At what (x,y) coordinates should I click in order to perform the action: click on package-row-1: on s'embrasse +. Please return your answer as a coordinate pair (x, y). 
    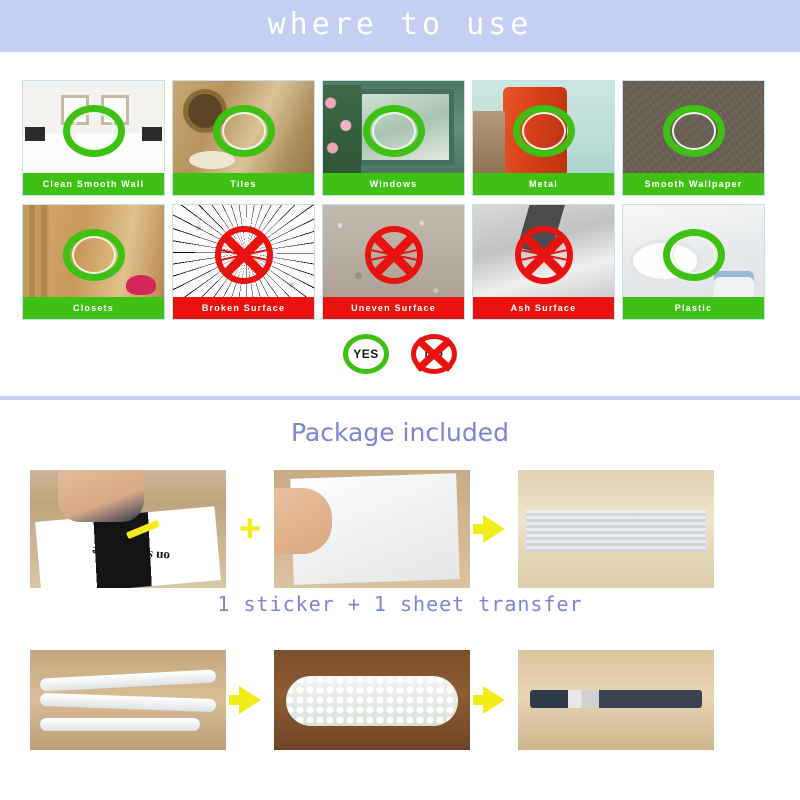
    Looking at the image, I should click on (400, 529).